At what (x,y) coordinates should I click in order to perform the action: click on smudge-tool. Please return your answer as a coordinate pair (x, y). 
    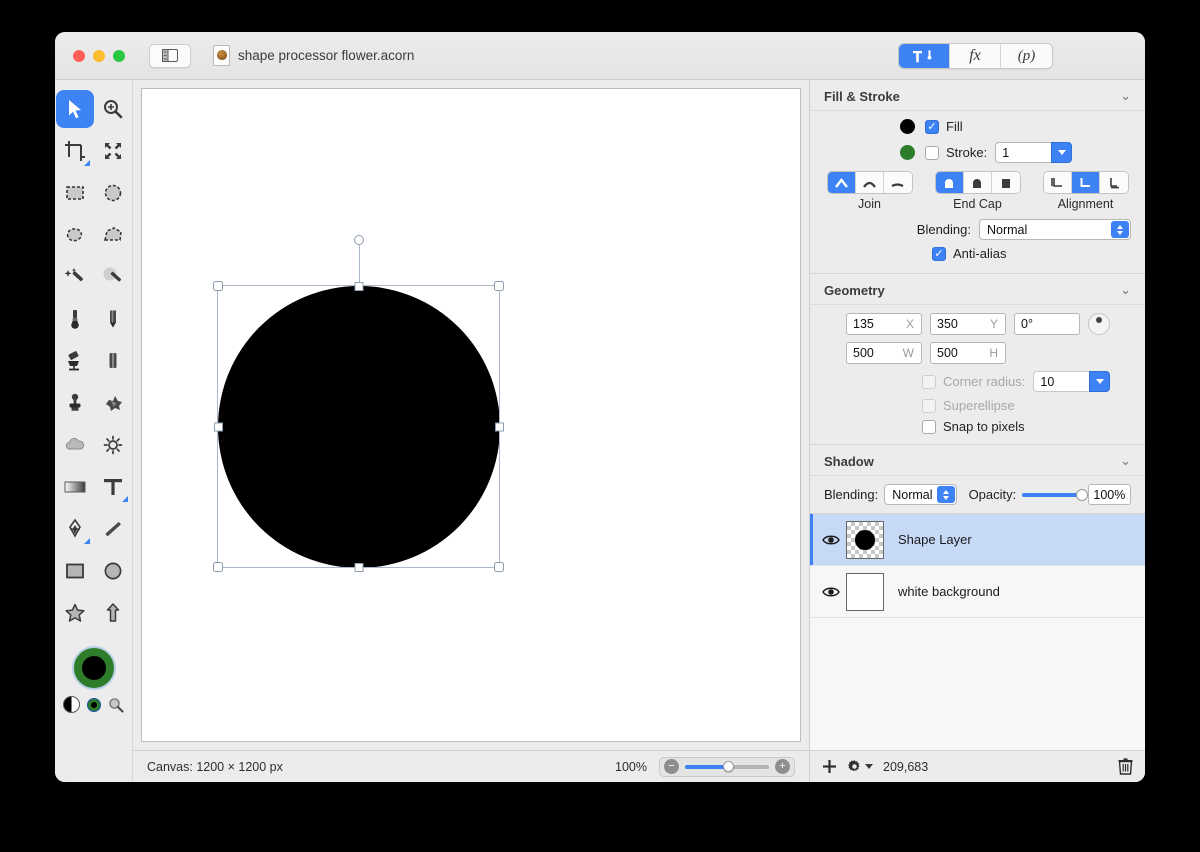
    Looking at the image, I should click on (113, 403).